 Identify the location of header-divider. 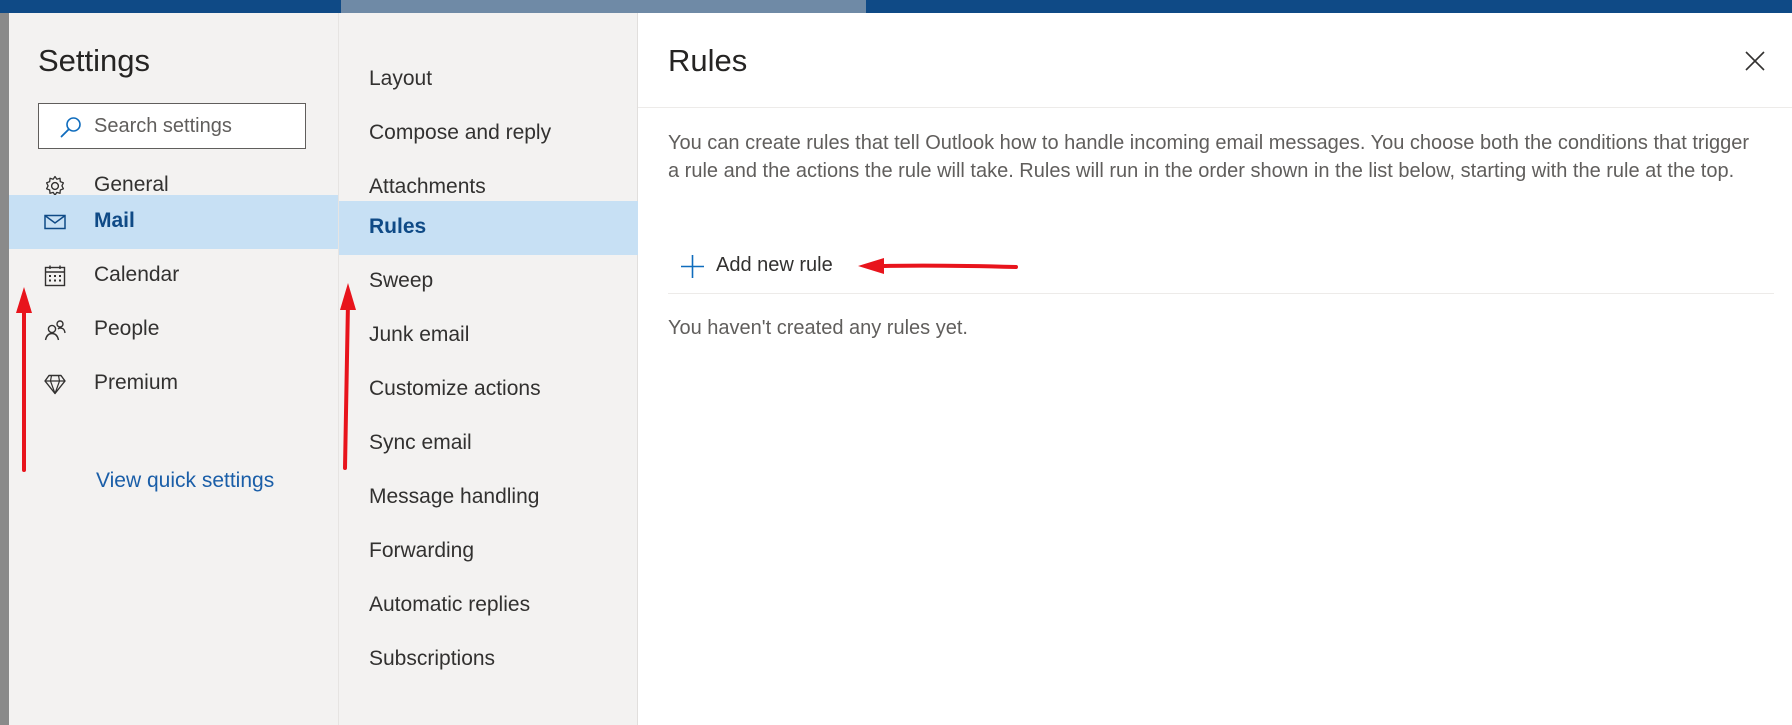
(1215, 107).